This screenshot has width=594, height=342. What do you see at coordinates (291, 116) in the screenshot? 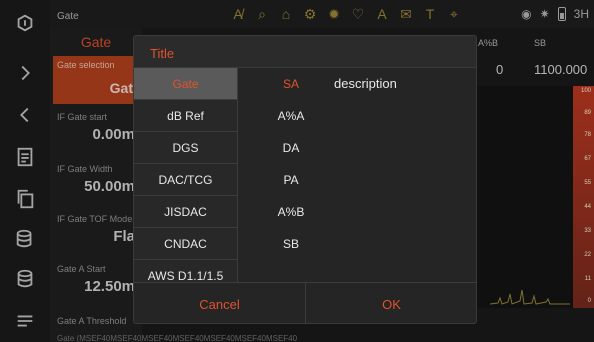
I see `option-a-percent-a: A%A` at bounding box center [291, 116].